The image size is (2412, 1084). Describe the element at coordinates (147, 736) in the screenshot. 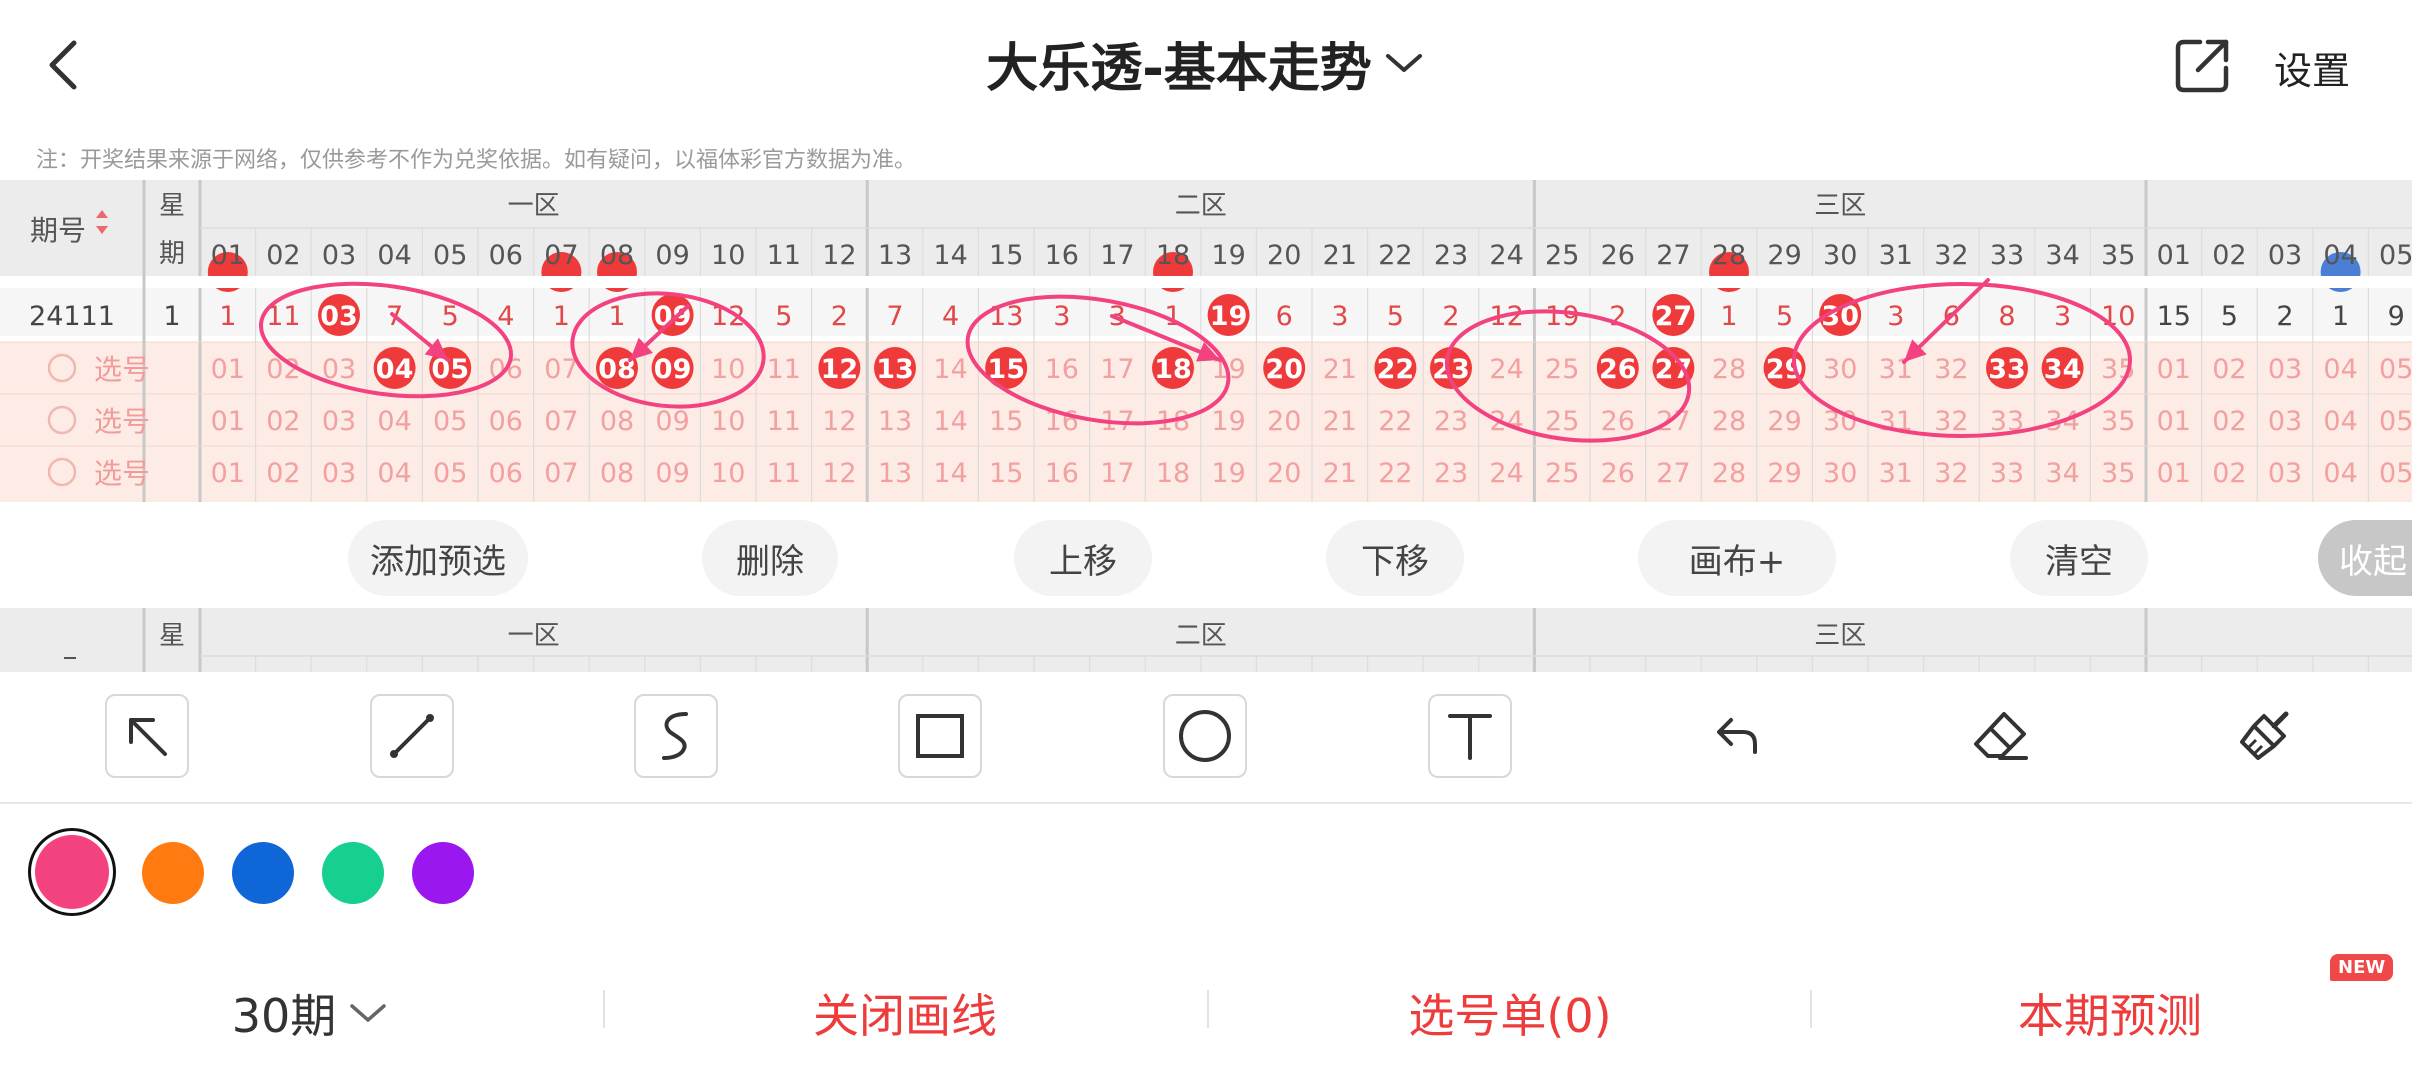

I see `arrow-tool` at that location.